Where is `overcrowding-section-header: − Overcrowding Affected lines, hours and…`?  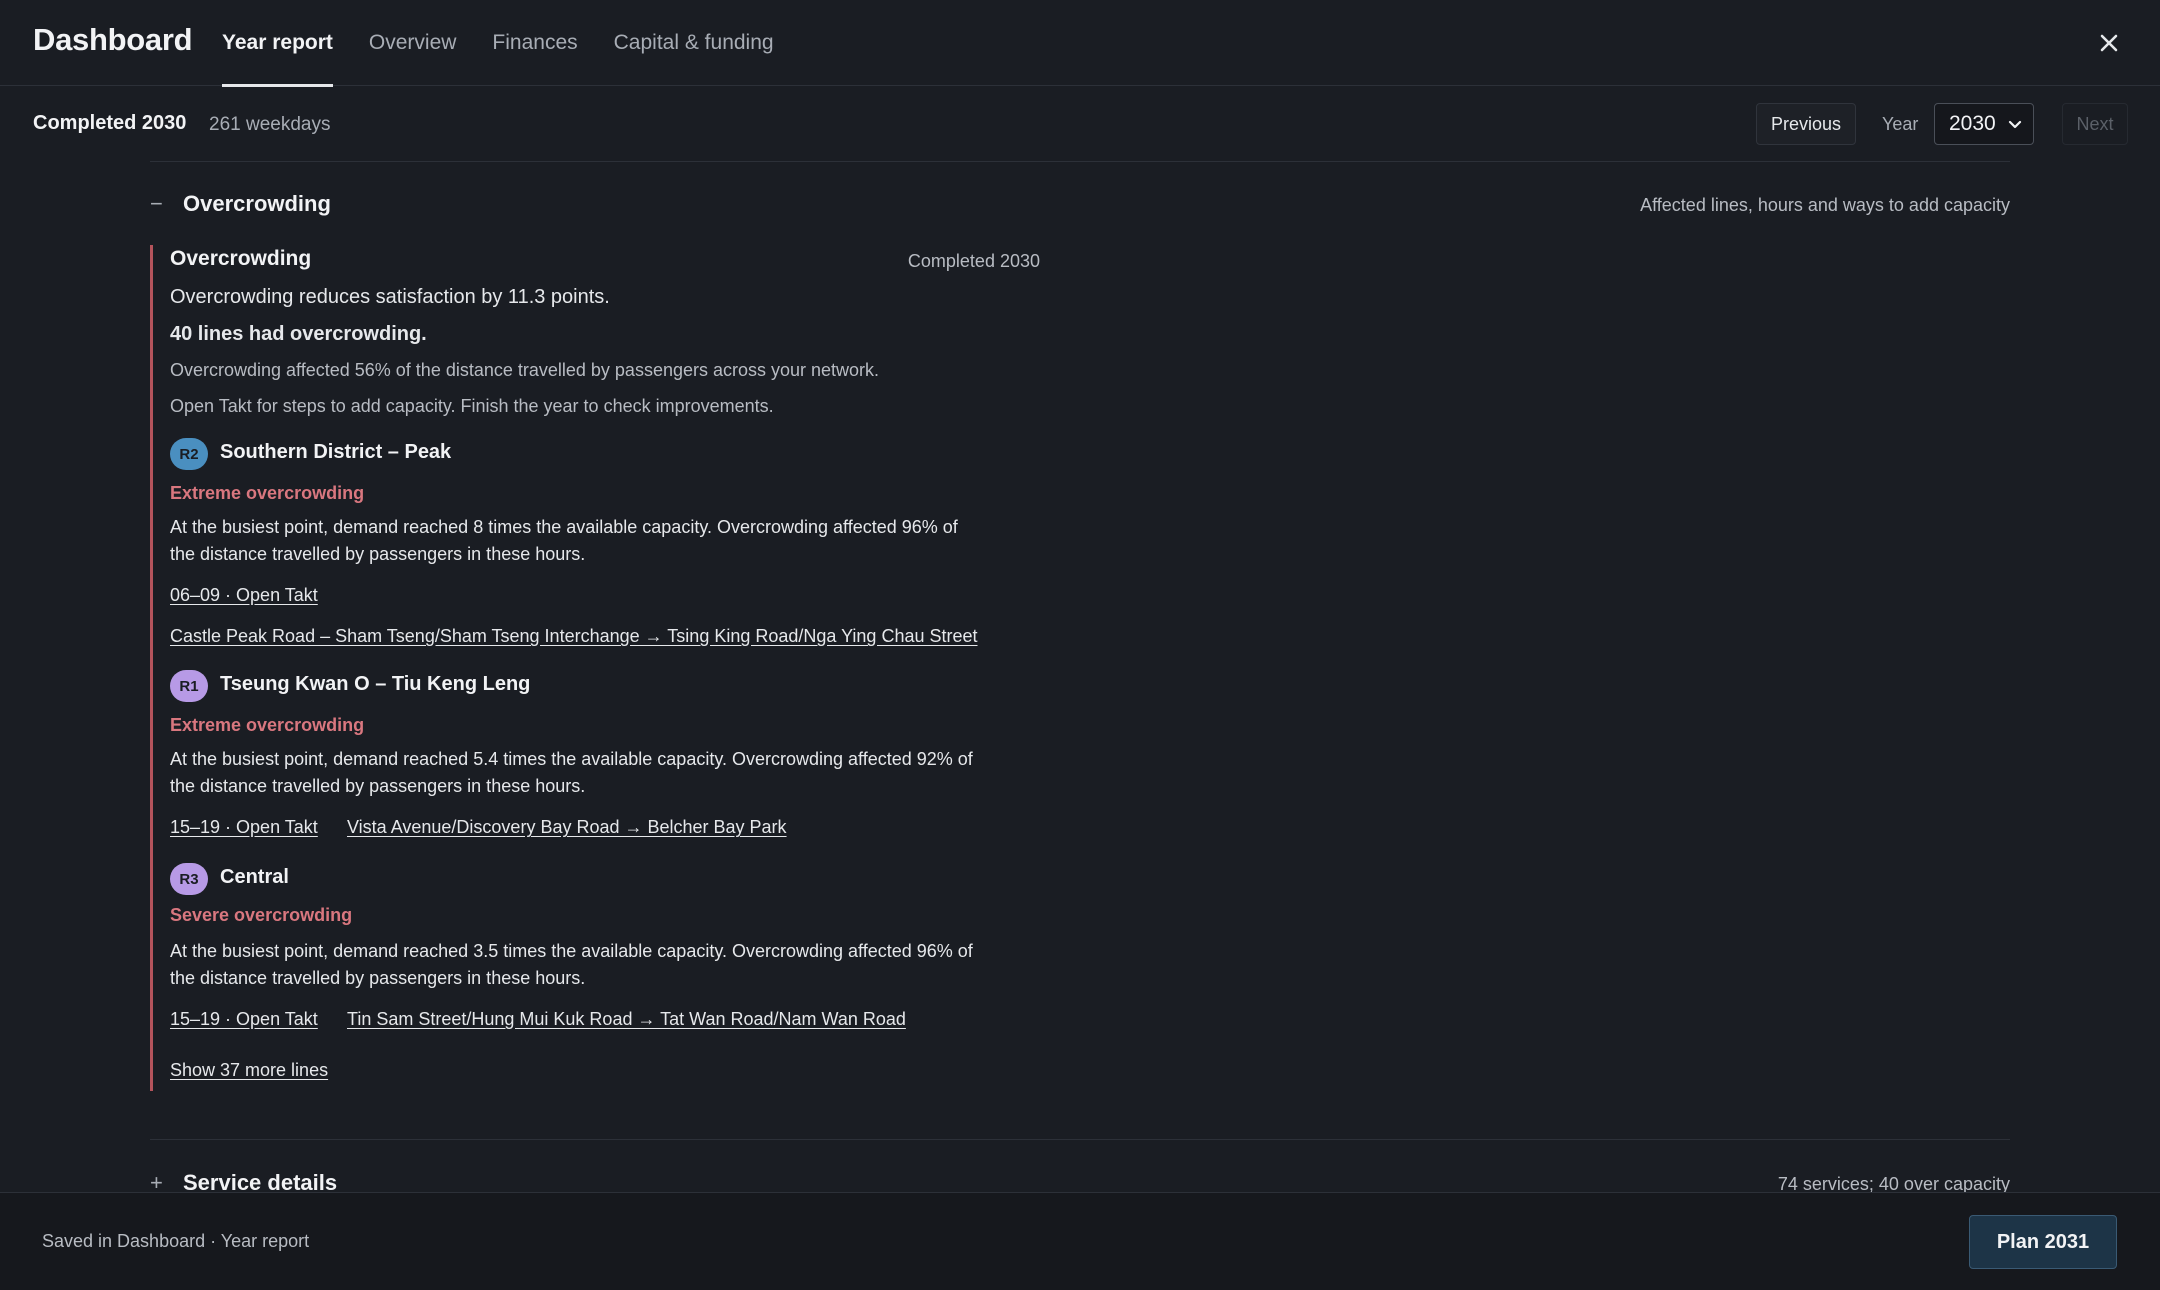
overcrowding-section-header: − Overcrowding Affected lines, hours and… is located at coordinates (1080, 207).